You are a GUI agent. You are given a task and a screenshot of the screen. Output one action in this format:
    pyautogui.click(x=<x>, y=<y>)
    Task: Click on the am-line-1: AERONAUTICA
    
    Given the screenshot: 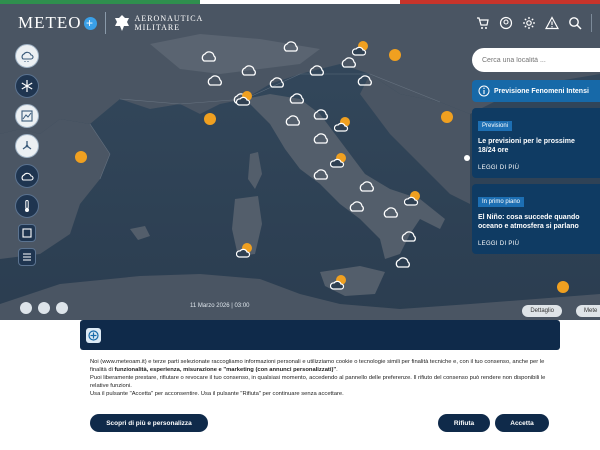 What is the action you would take?
    pyautogui.click(x=169, y=18)
    